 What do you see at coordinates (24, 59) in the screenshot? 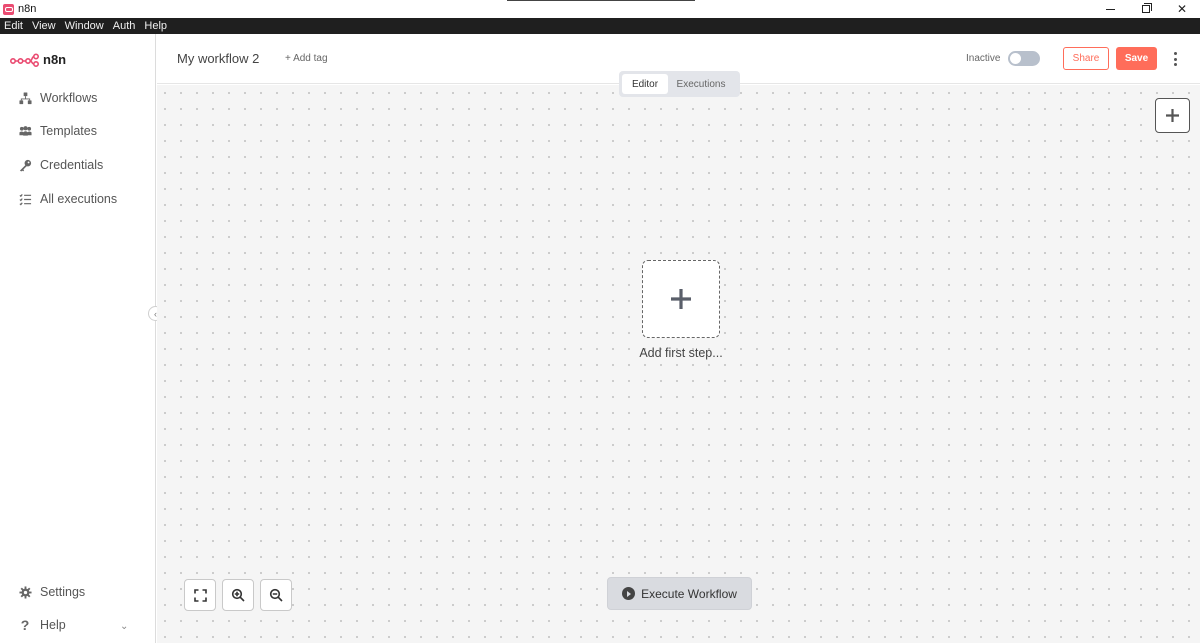
I see `n8n-logo-icon` at bounding box center [24, 59].